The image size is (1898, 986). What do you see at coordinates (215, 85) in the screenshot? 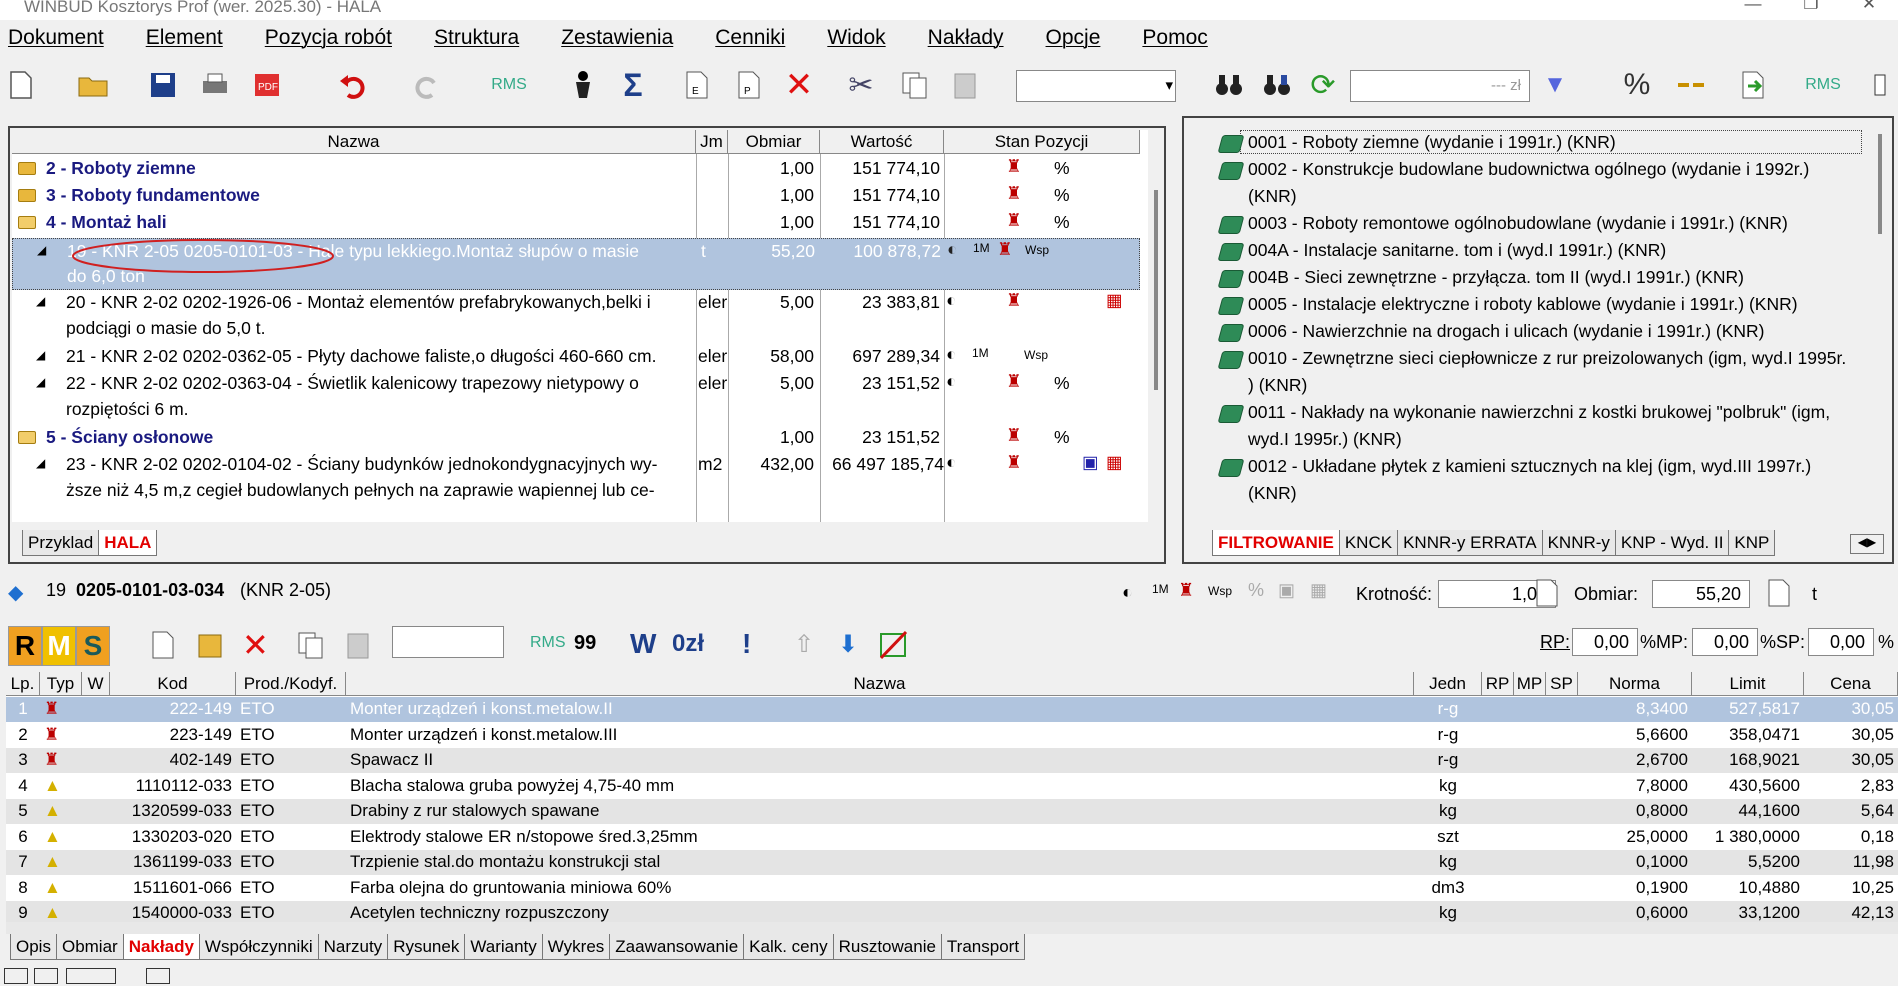
I see `print-icon` at bounding box center [215, 85].